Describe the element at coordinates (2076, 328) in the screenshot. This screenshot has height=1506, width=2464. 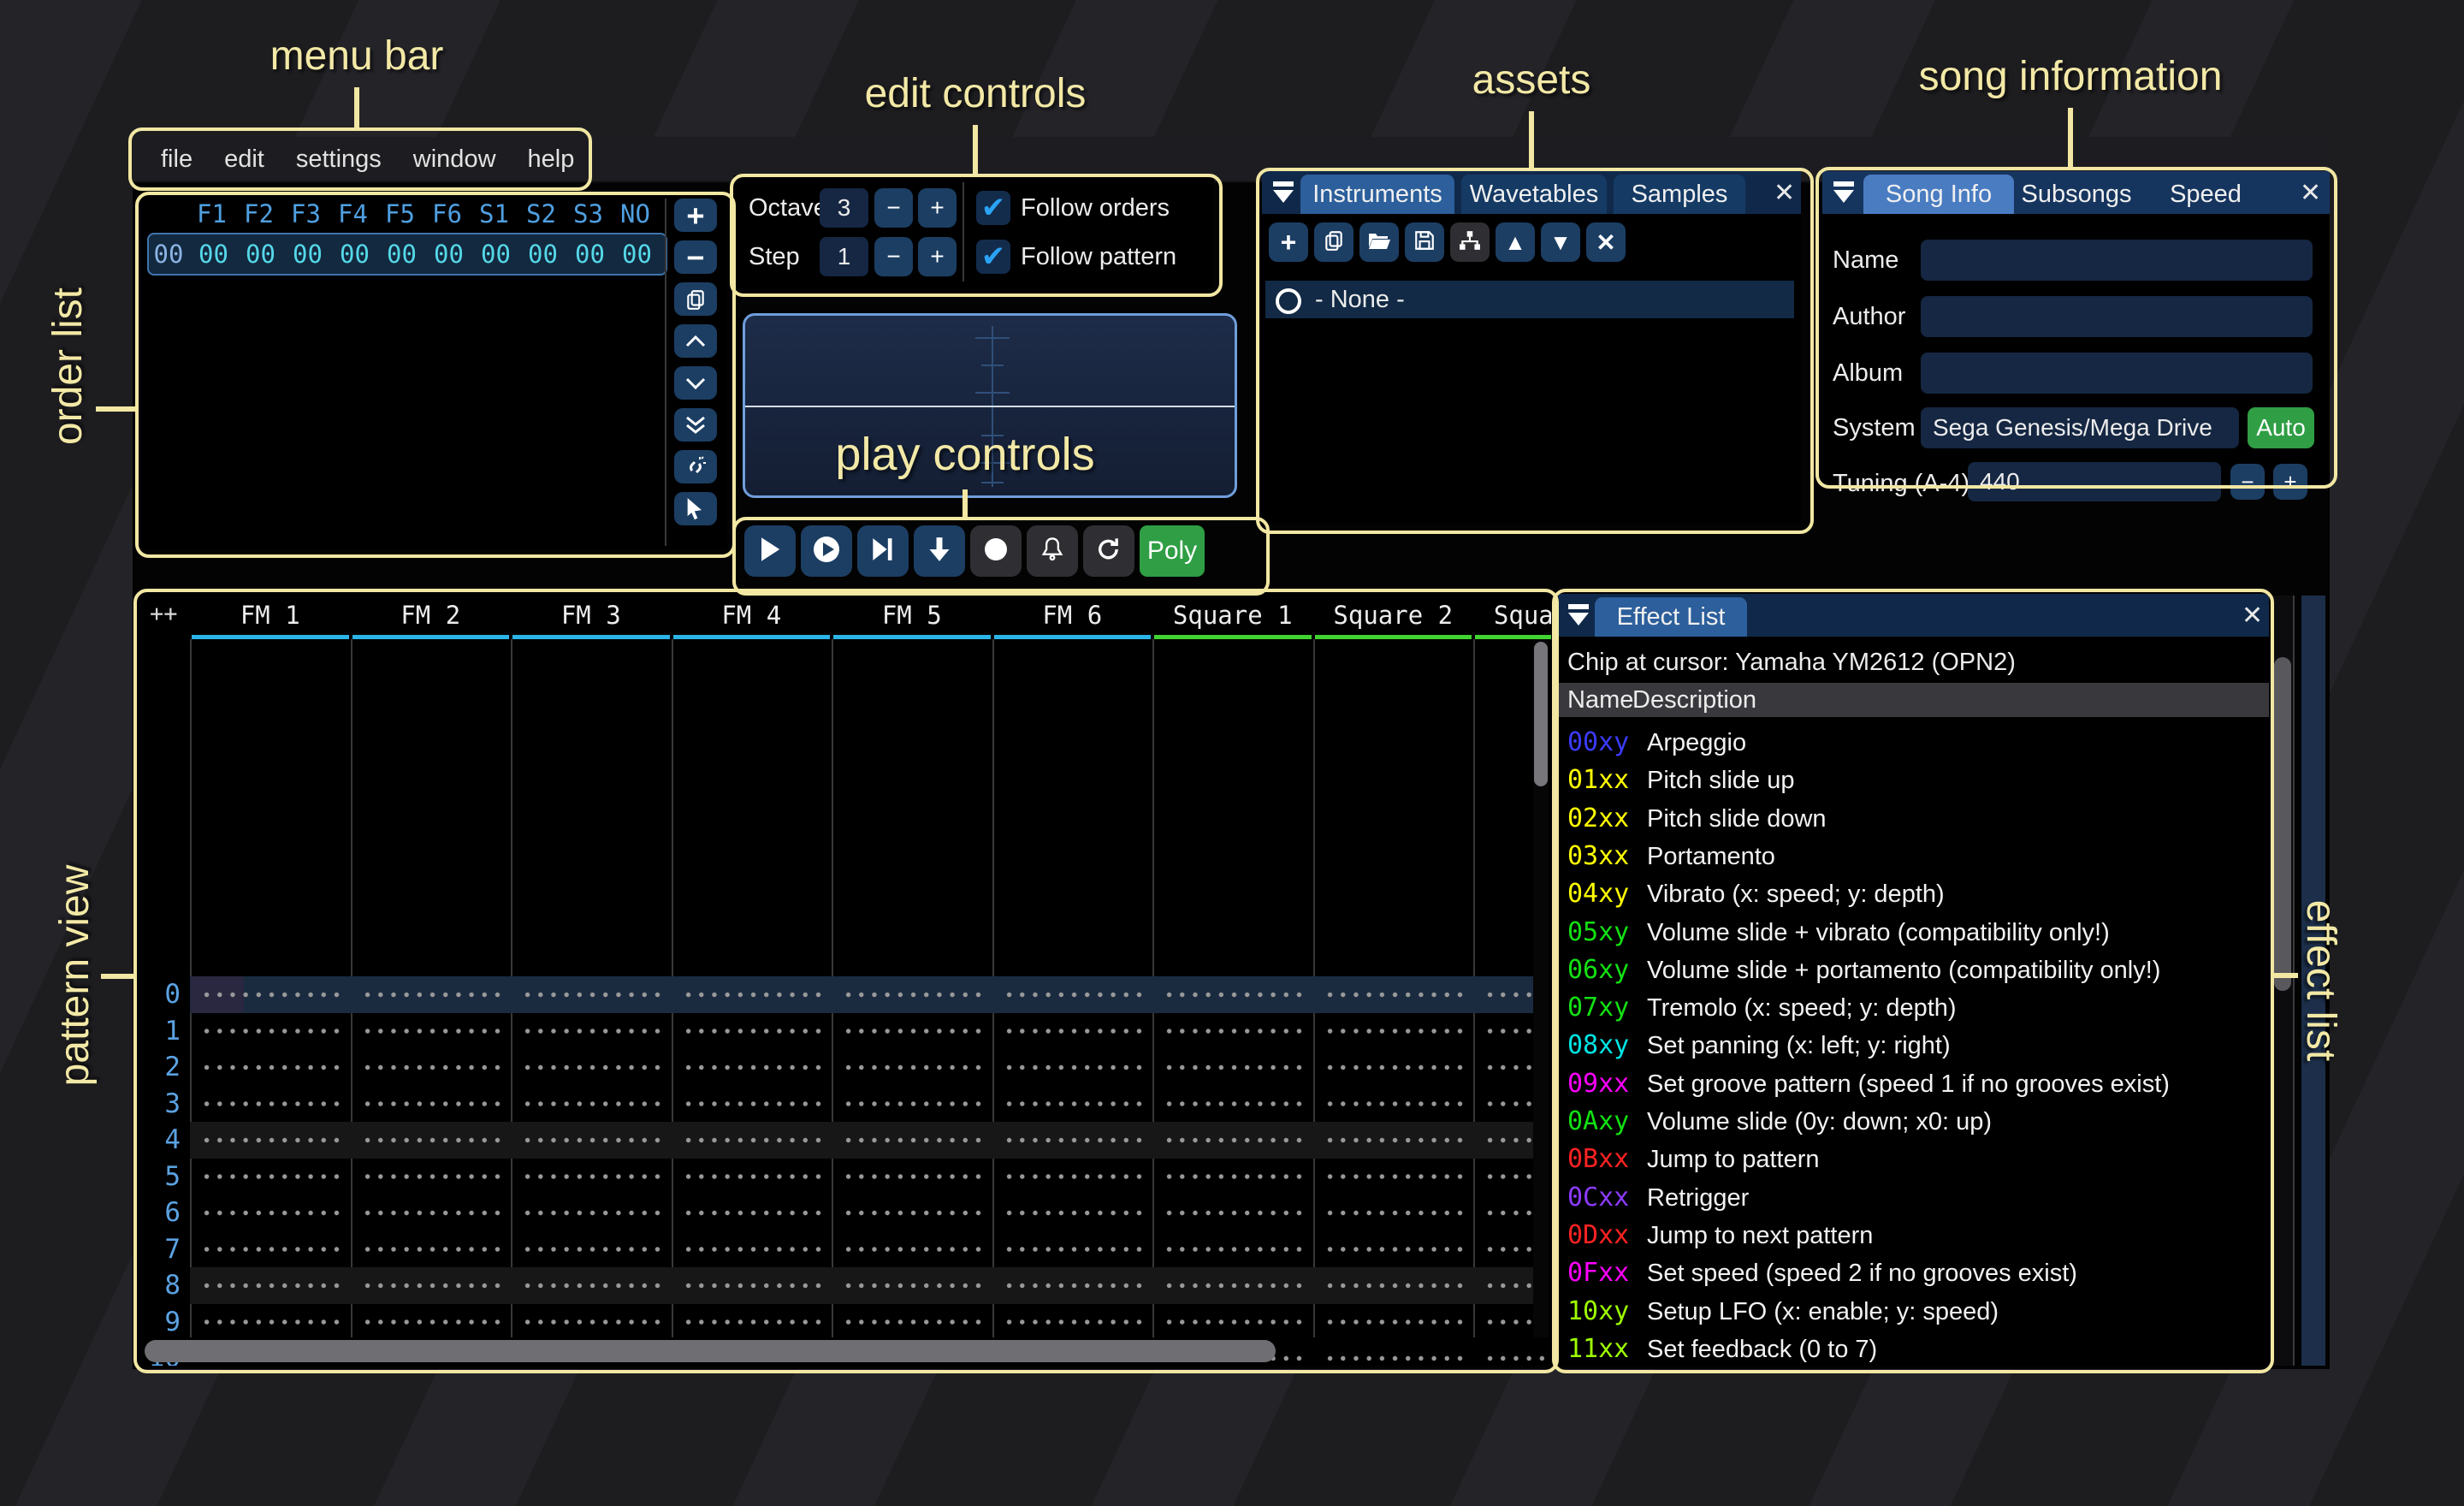
I see `song-info-outline` at that location.